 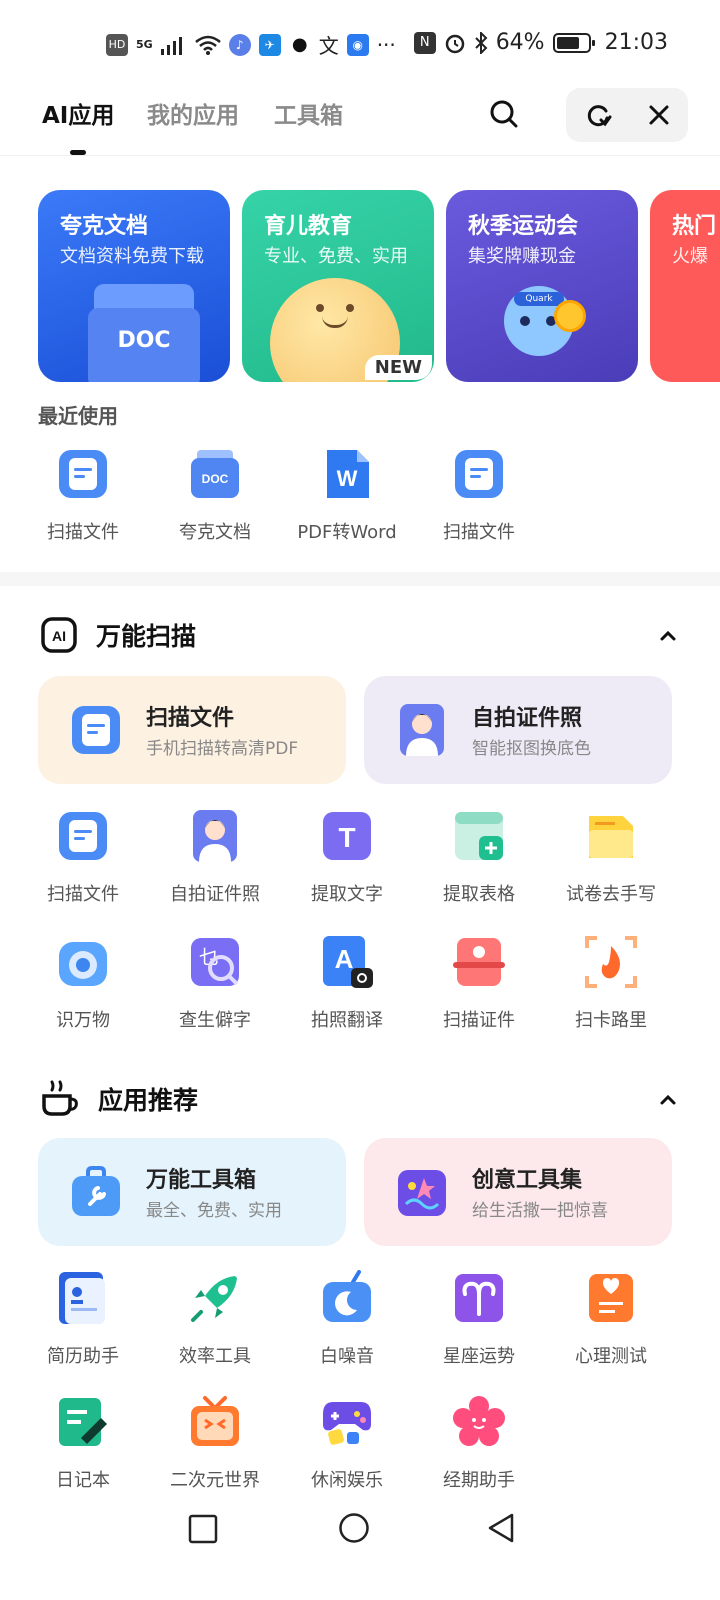 I want to click on app-item-label: 休闲娱乐, so click(x=347, y=1480).